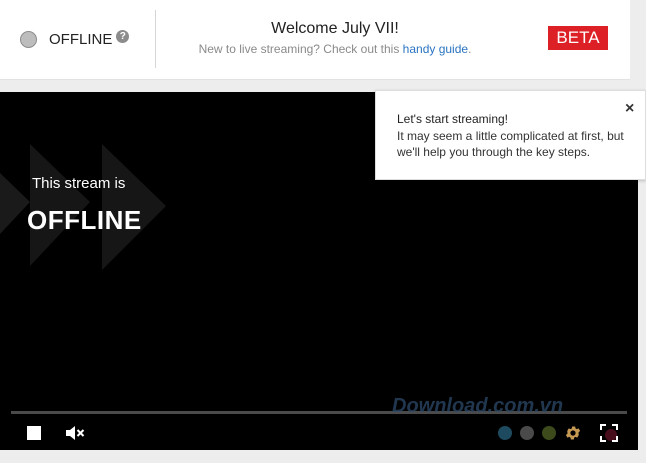 The width and height of the screenshot is (646, 463). What do you see at coordinates (629, 109) in the screenshot?
I see `close-icon: ×` at bounding box center [629, 109].